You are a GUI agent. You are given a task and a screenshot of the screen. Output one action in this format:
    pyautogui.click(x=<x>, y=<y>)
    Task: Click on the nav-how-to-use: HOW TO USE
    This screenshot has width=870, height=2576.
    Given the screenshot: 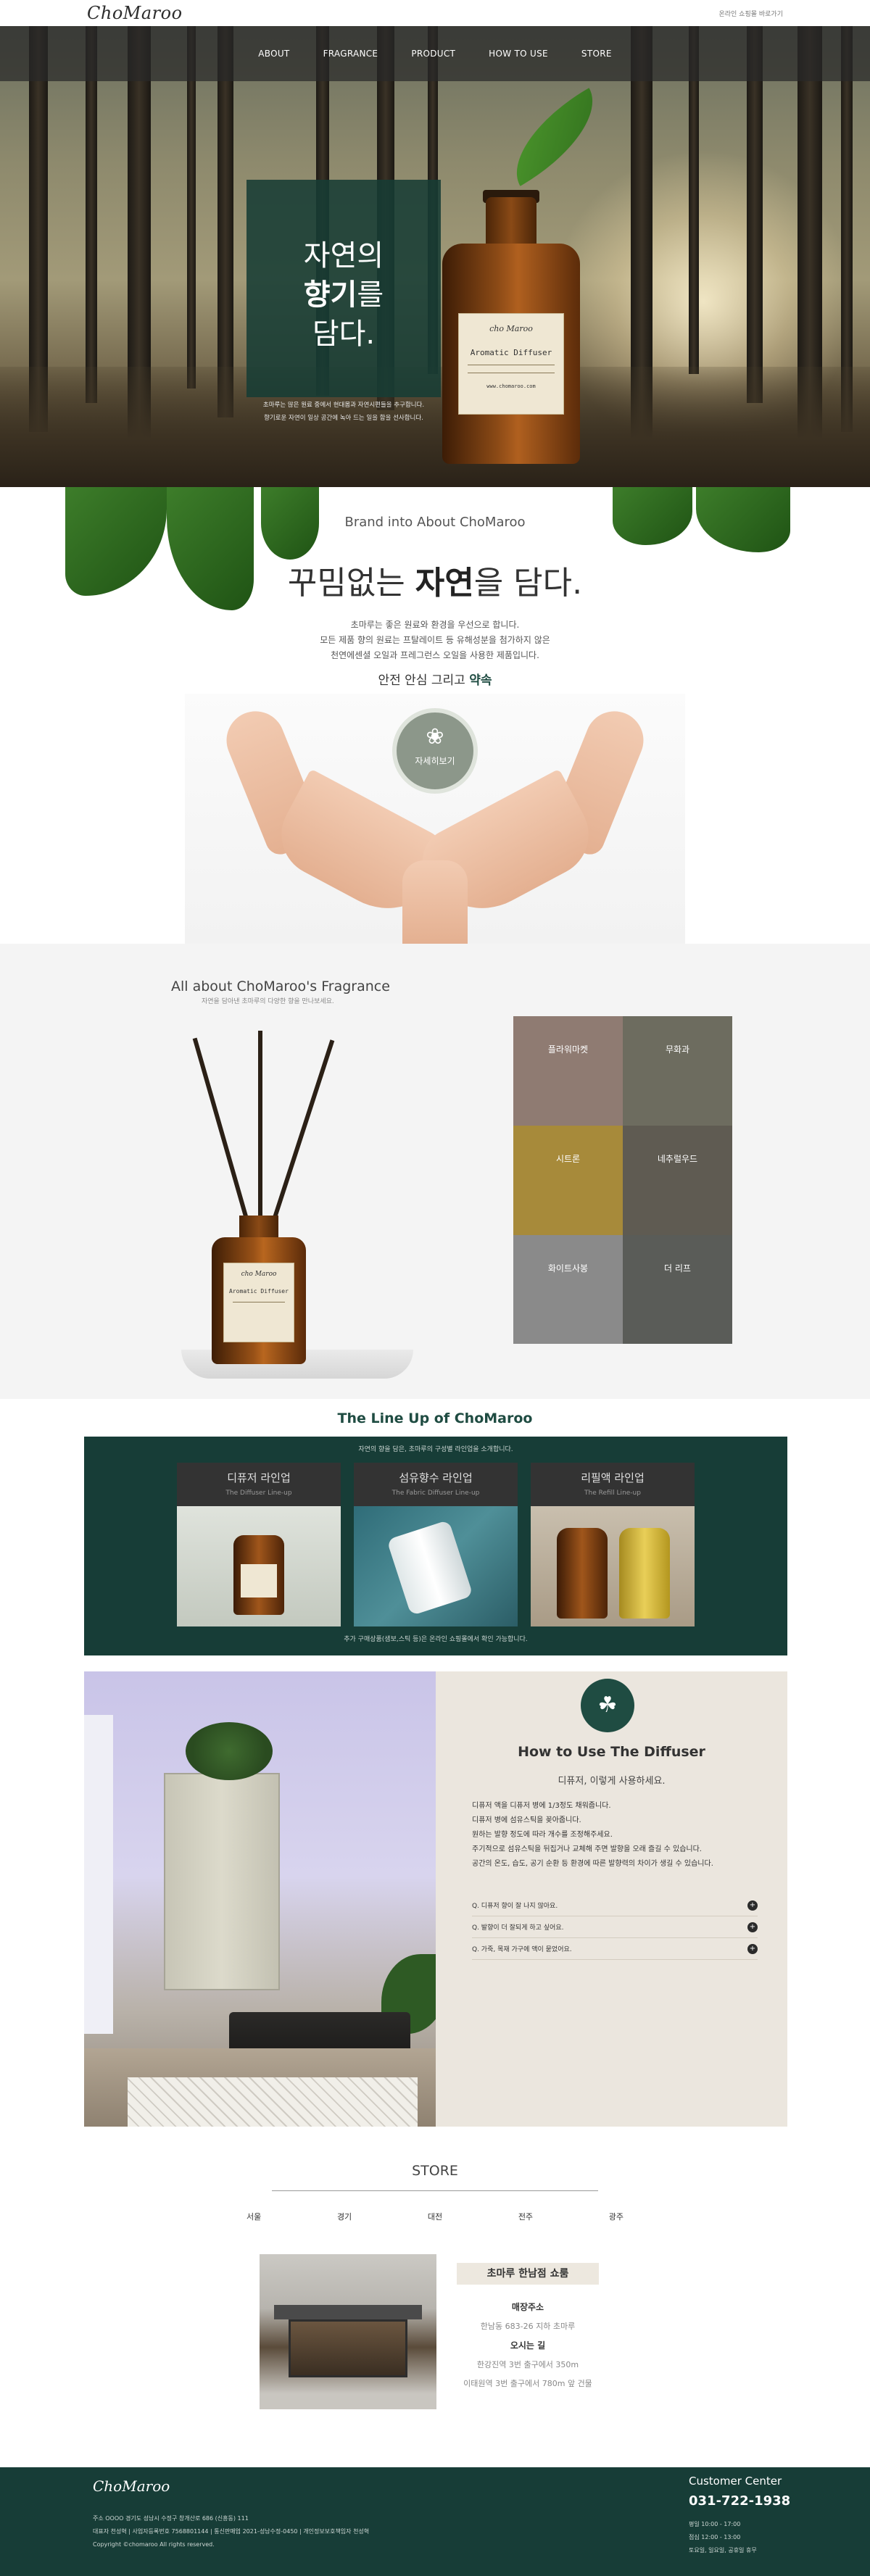 What is the action you would take?
    pyautogui.click(x=518, y=54)
    